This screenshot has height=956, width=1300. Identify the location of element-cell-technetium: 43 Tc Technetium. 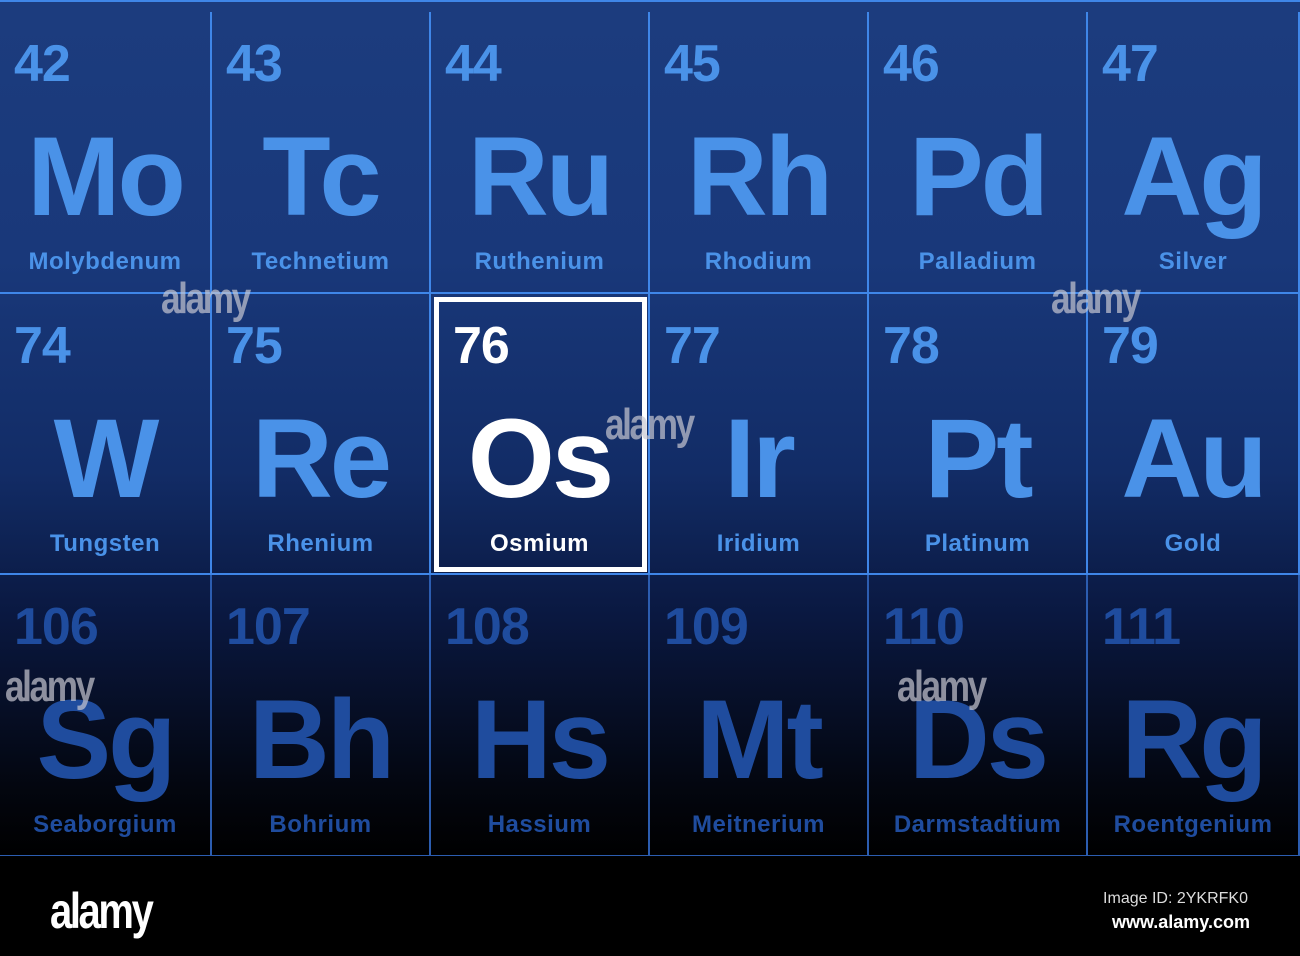
(321, 153).